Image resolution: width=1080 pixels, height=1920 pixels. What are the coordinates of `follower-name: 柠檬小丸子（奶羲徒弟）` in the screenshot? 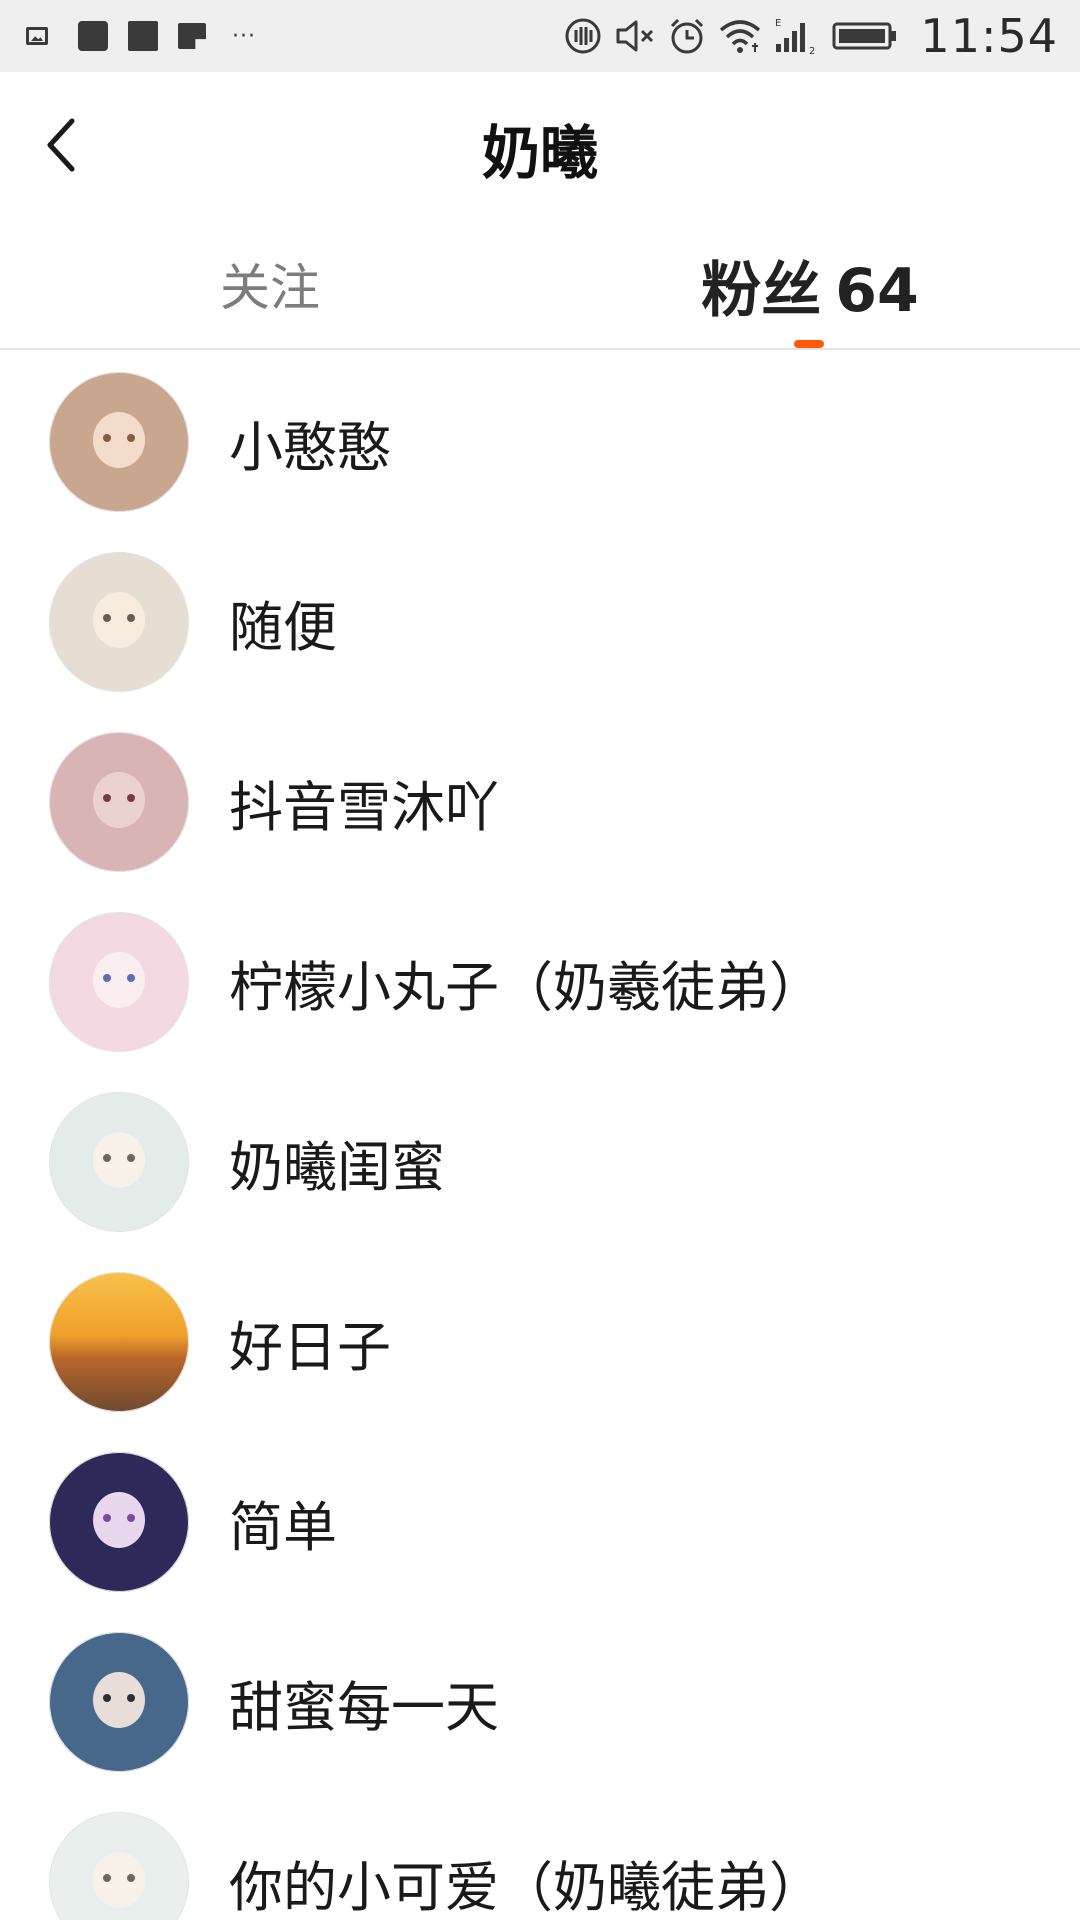 It's located at (526, 982).